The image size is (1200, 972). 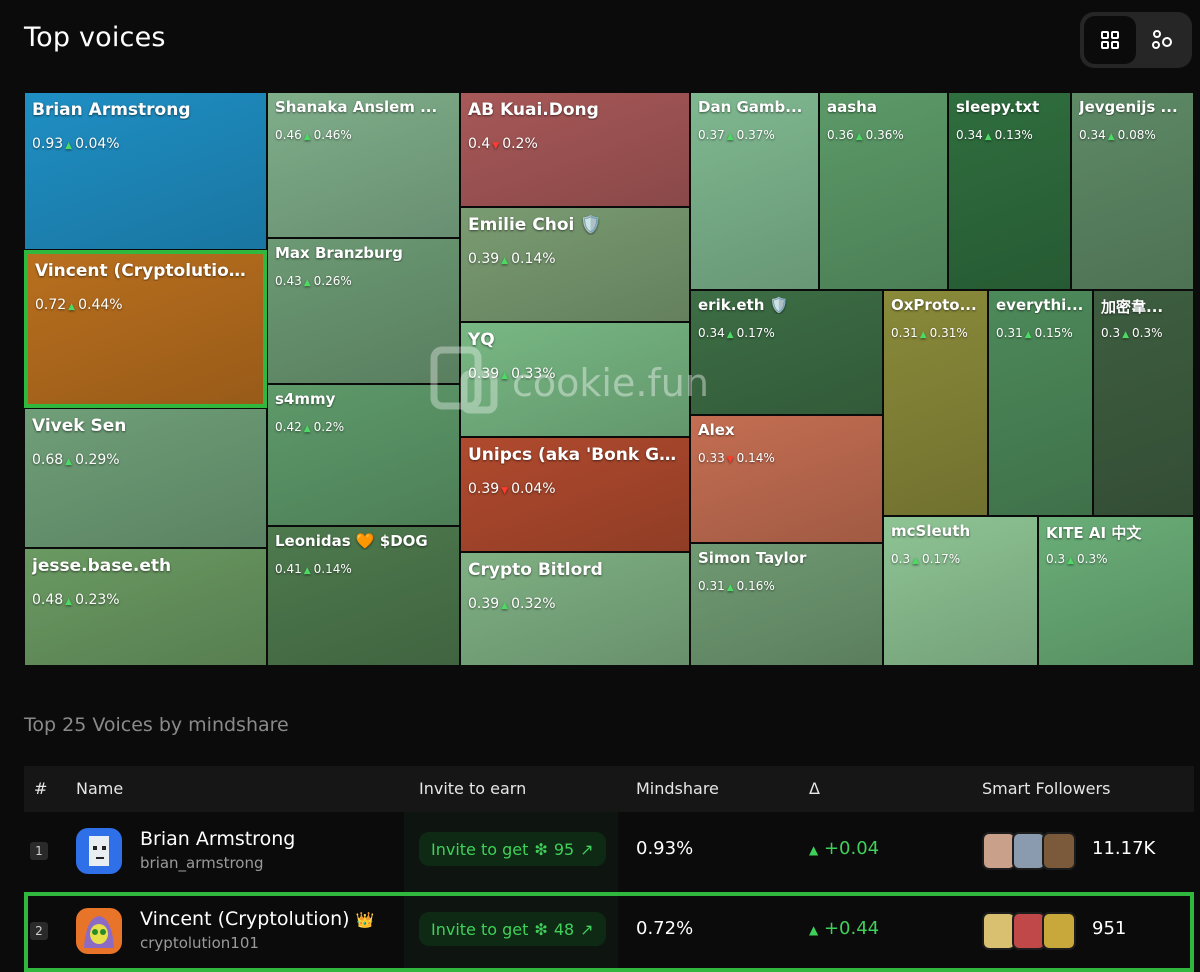 What do you see at coordinates (520, 144) in the screenshot?
I see `tile-change: 0.2%` at bounding box center [520, 144].